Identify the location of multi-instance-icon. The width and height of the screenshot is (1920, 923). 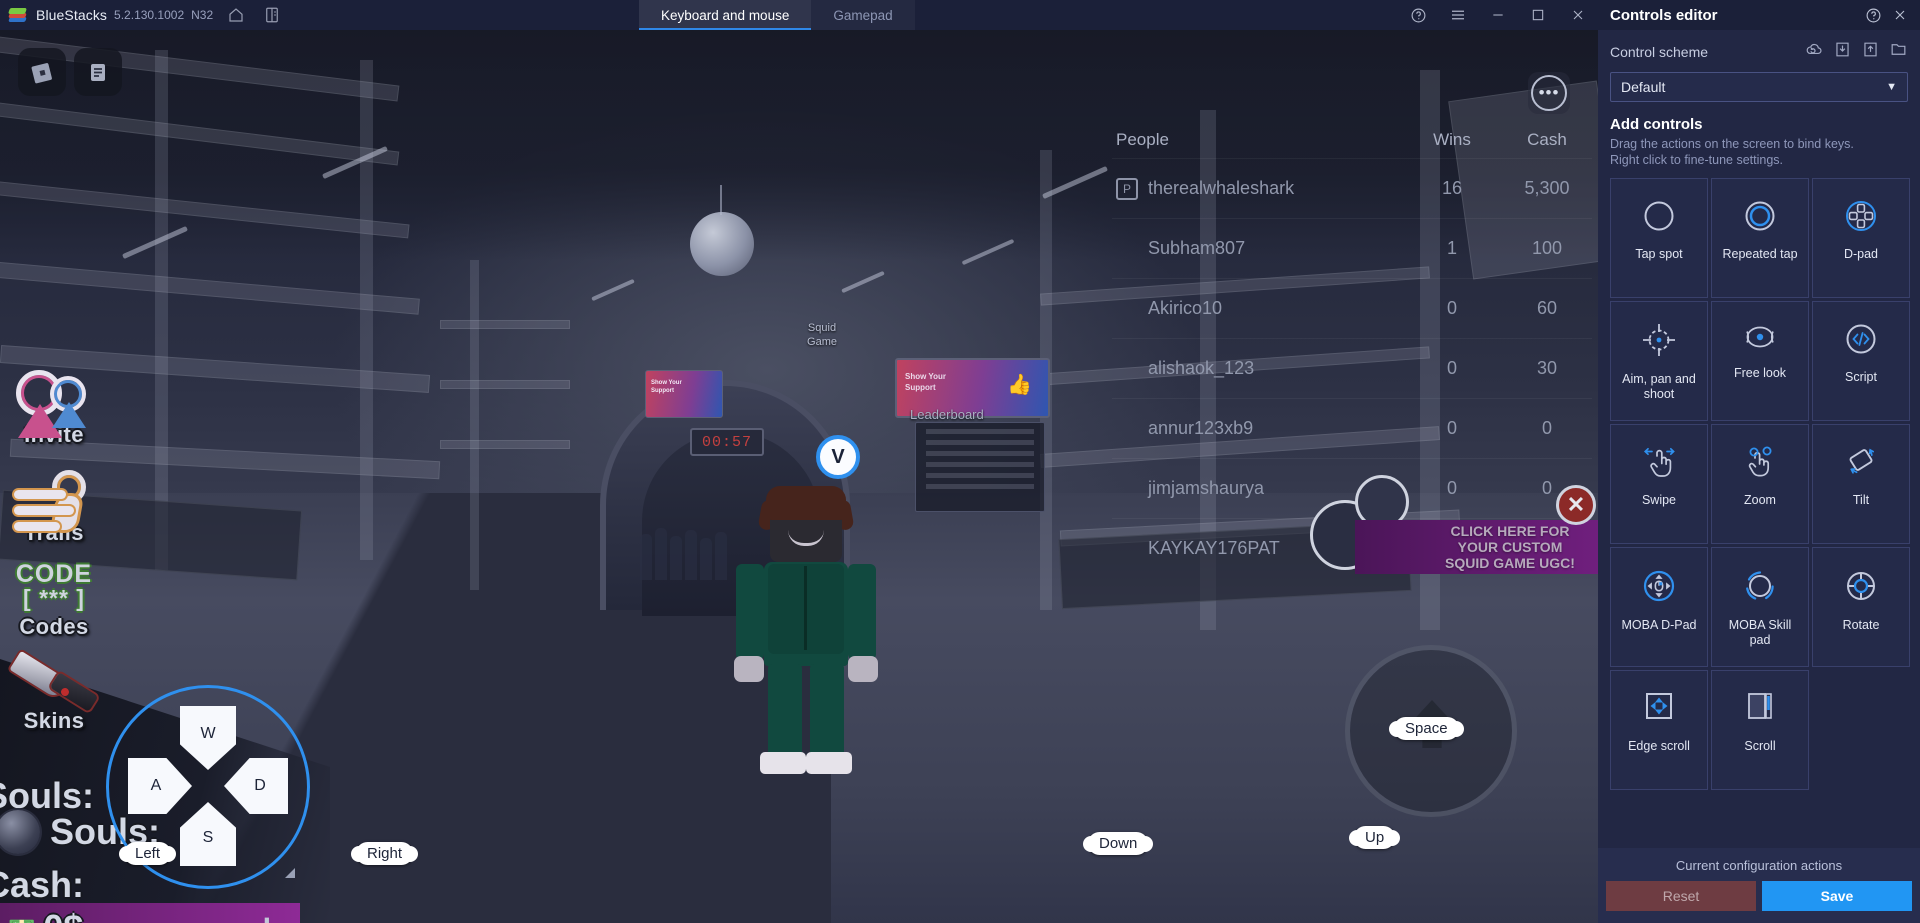
(272, 15).